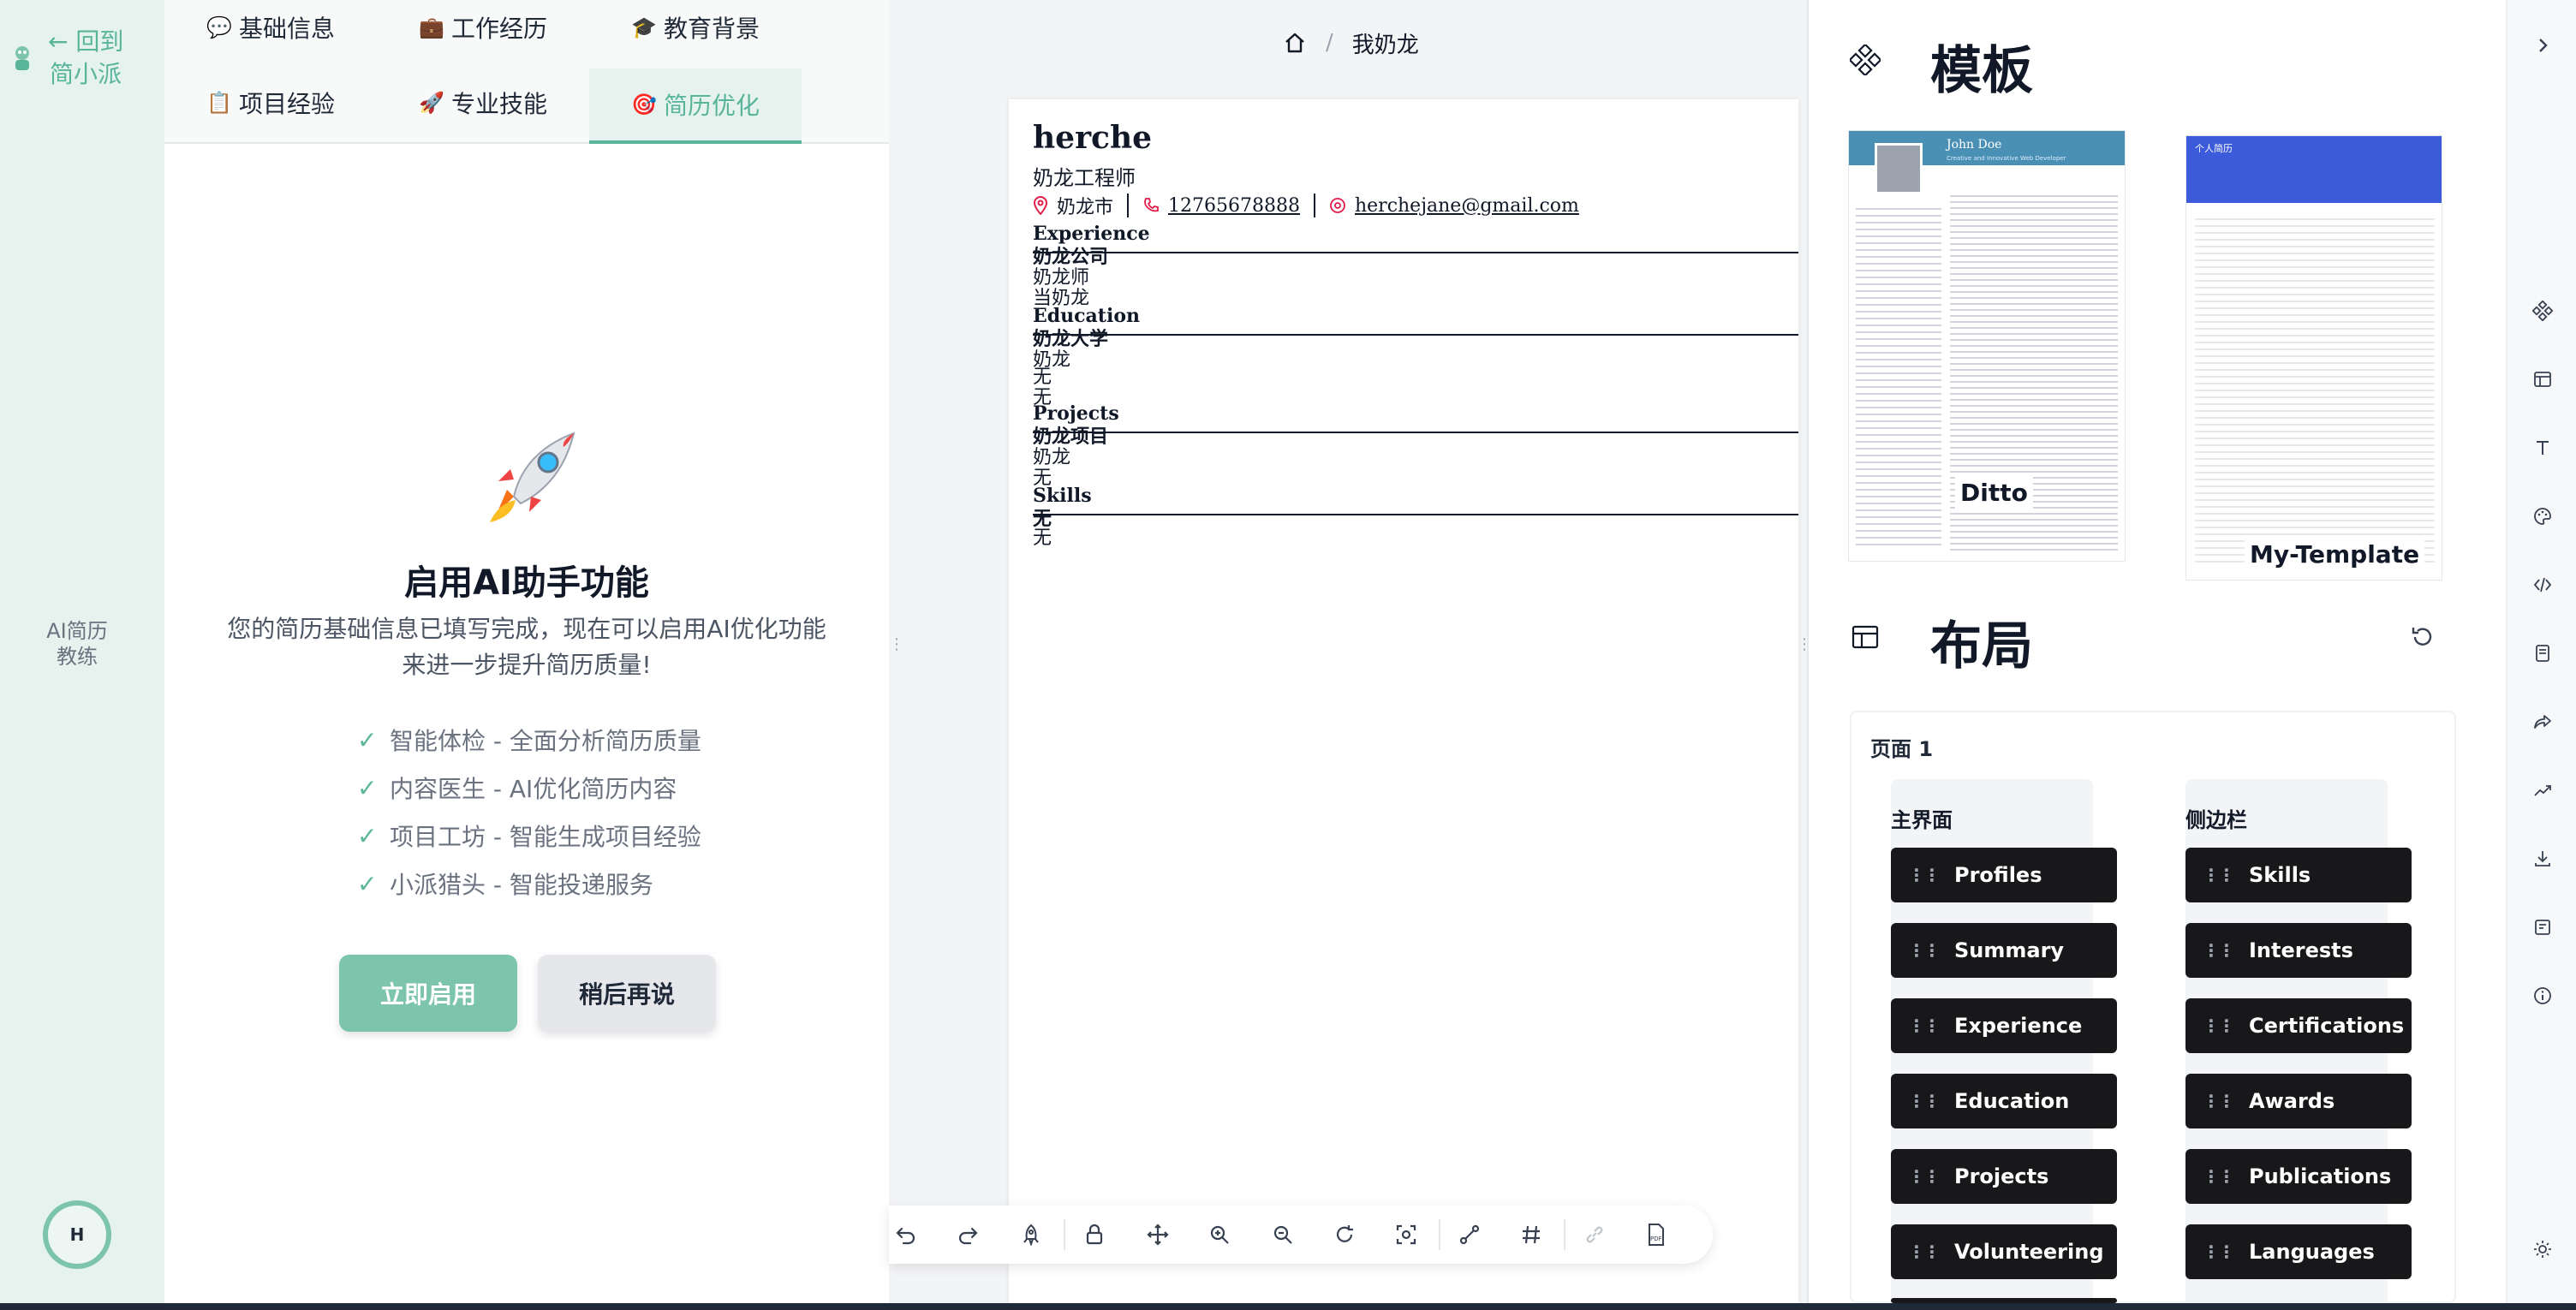 The image size is (2576, 1310). I want to click on right-resize-handle: ⋮, so click(1804, 644).